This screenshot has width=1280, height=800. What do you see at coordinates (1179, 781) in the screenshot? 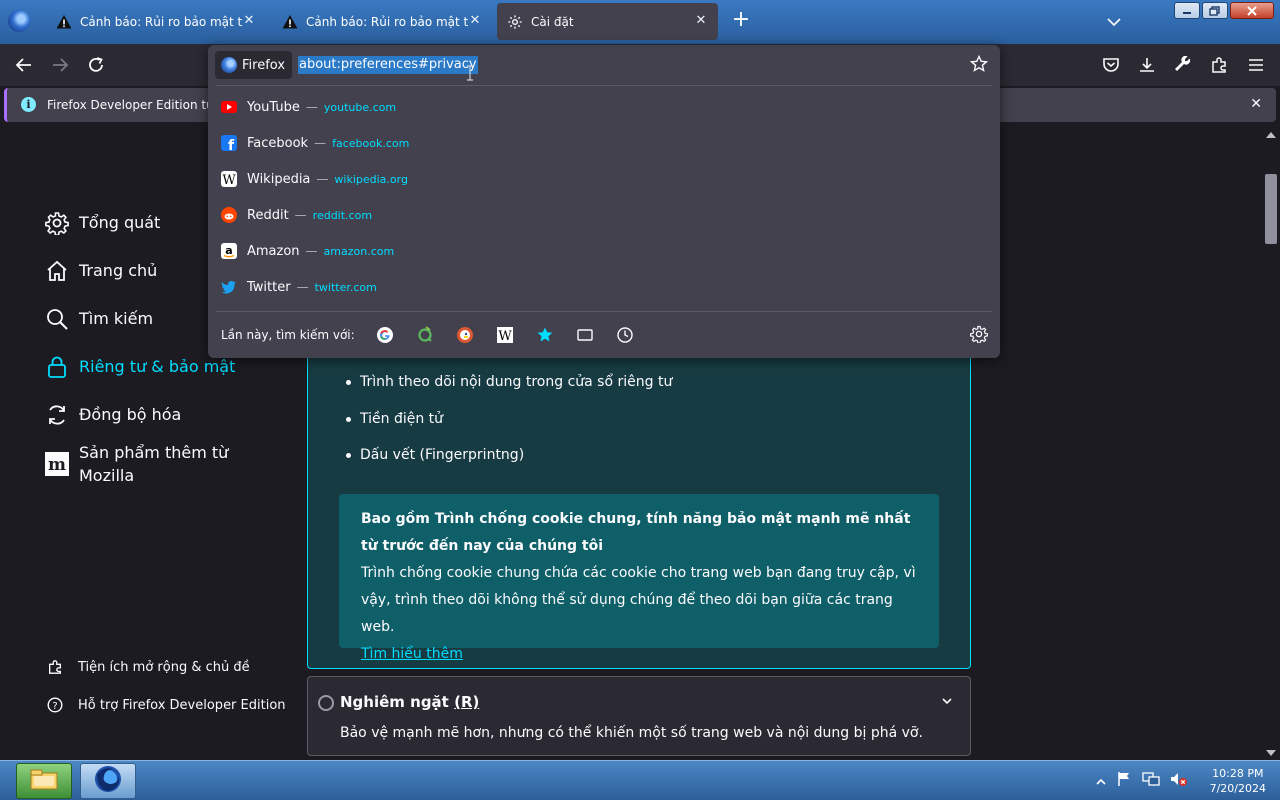
I see `volume-muted-icon` at bounding box center [1179, 781].